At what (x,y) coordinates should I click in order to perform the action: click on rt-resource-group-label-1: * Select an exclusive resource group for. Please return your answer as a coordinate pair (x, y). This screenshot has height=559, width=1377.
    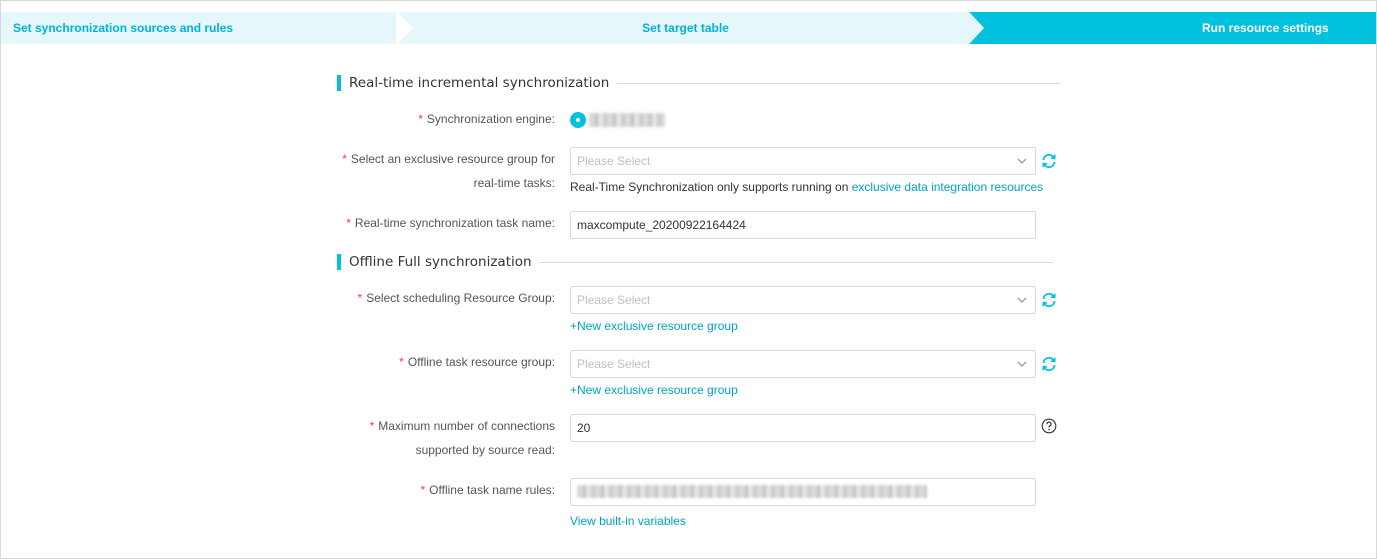
    Looking at the image, I should click on (448, 159).